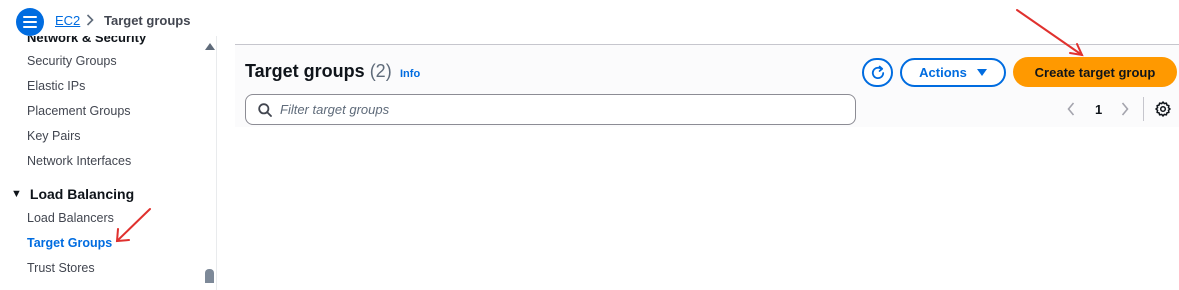 The width and height of the screenshot is (1179, 290). Describe the element at coordinates (1098, 109) in the screenshot. I see `page-number: 1` at that location.